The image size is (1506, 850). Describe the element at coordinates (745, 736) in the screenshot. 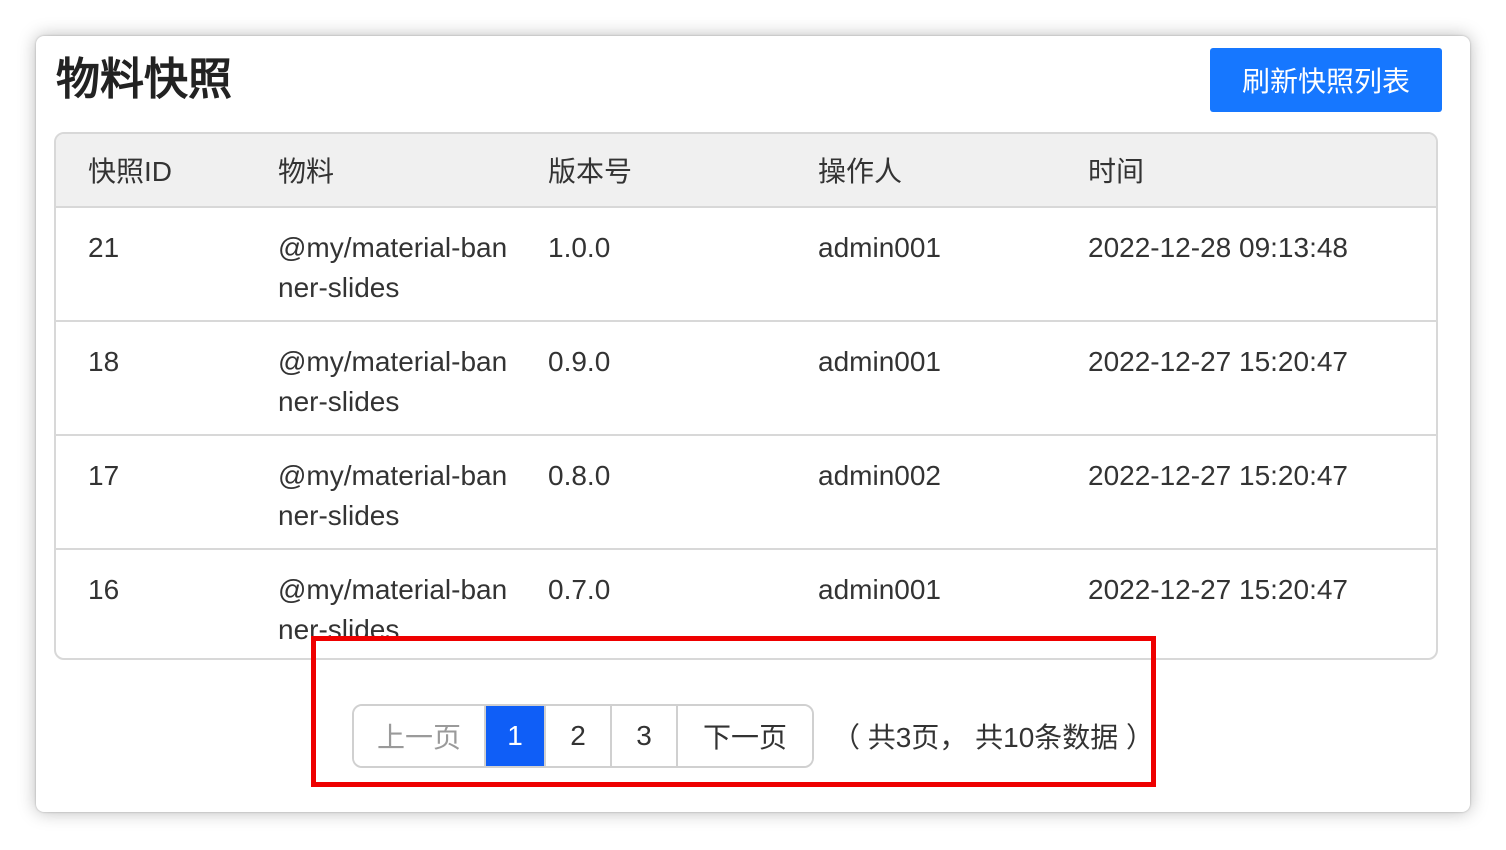

I see `next-page-button: 下一页` at that location.